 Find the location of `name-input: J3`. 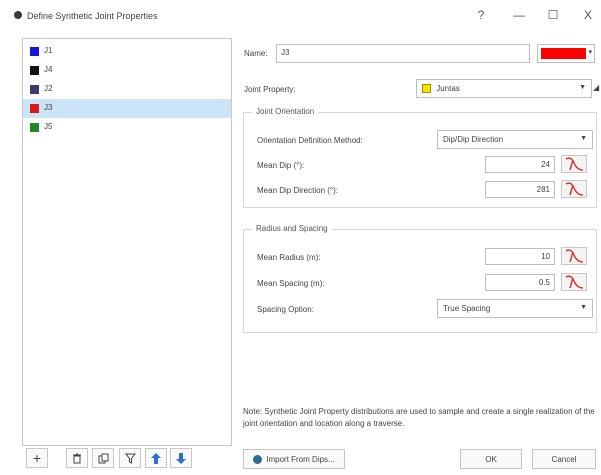

name-input: J3 is located at coordinates (403, 53).